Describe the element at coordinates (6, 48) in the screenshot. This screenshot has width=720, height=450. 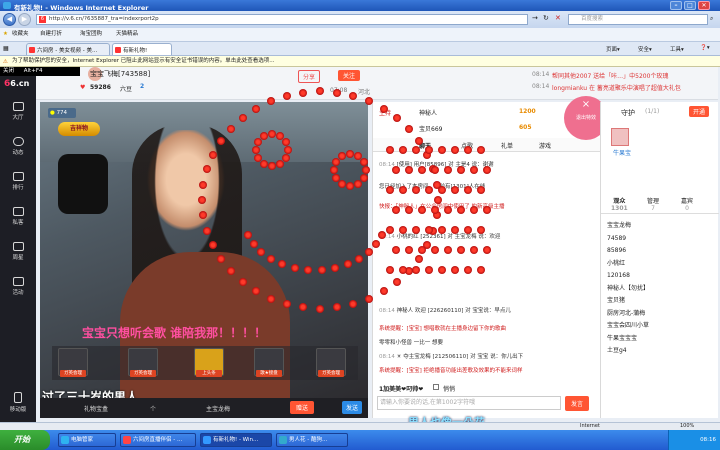
I see `quick-tabs-icon: ▦` at that location.